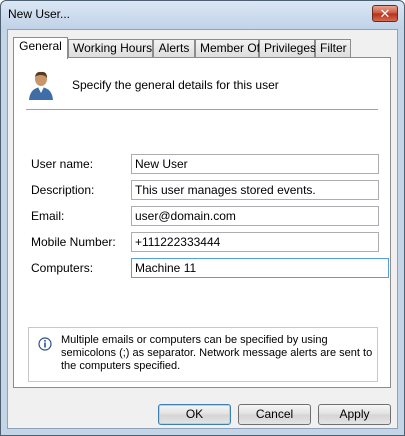  I want to click on username-label: User name:, so click(62, 164).